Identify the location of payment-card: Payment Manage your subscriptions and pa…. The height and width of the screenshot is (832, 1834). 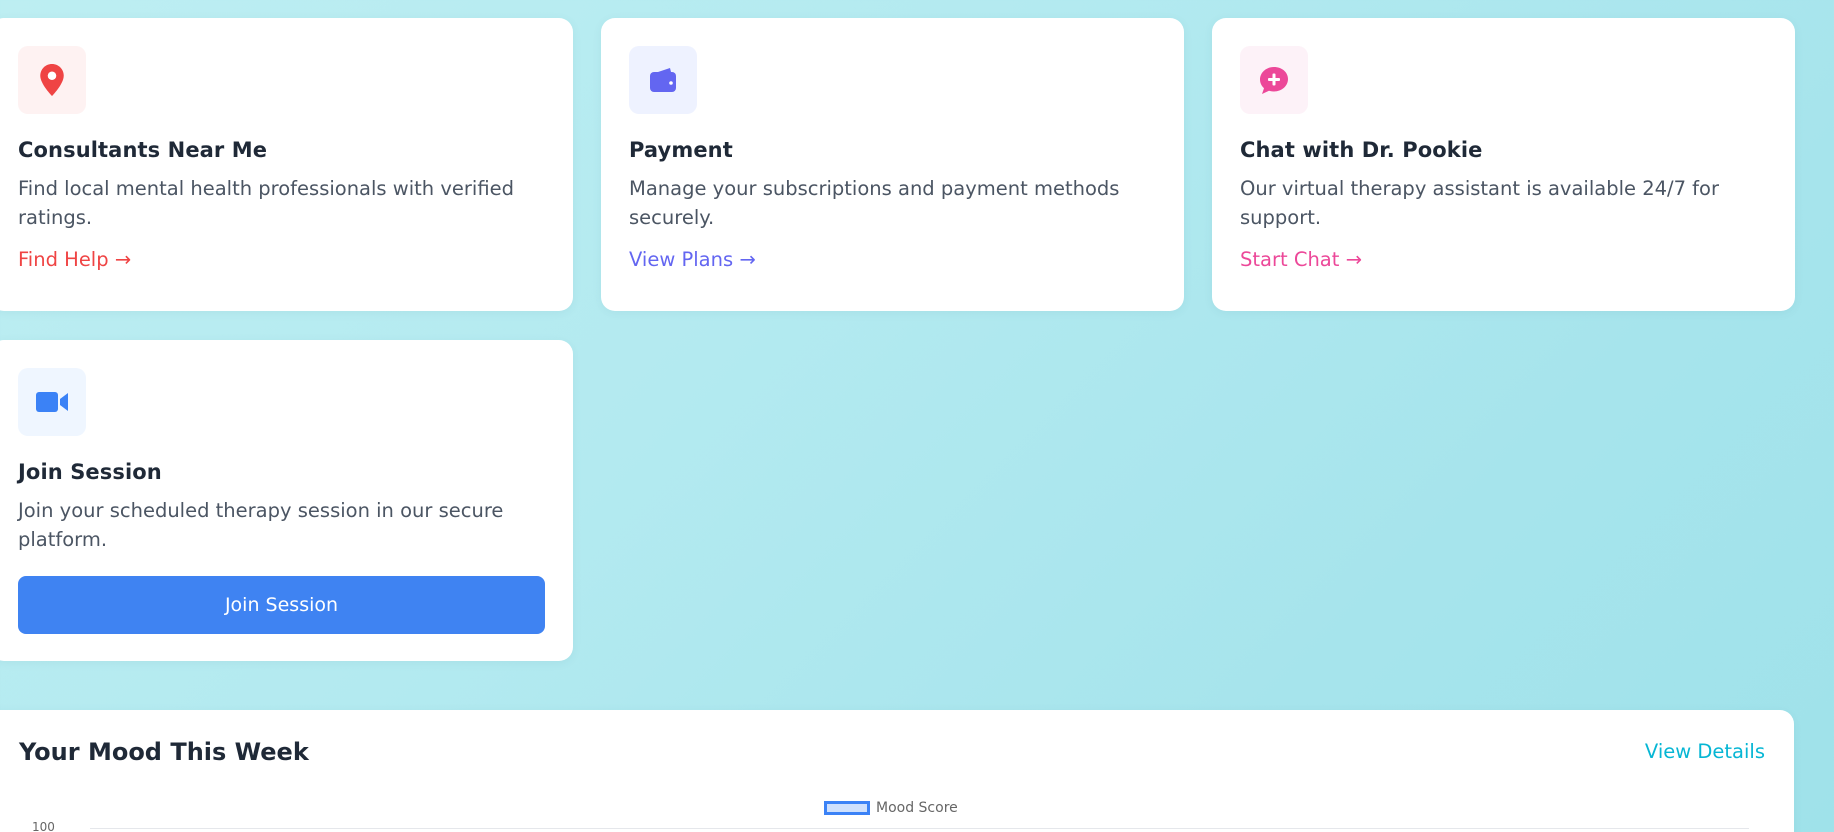
(892, 164).